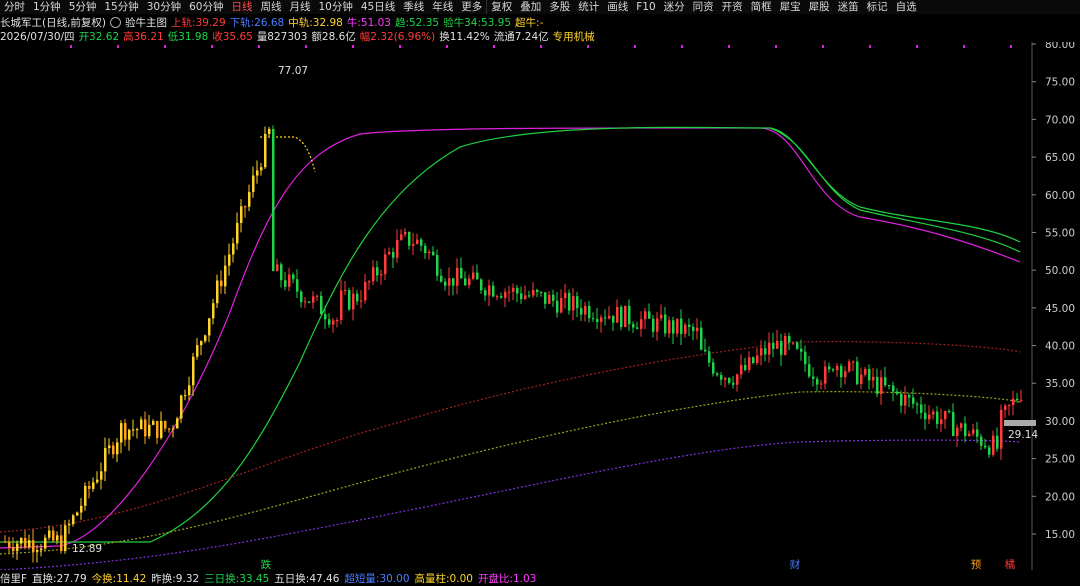 This screenshot has width=1080, height=586. What do you see at coordinates (761, 7) in the screenshot?
I see `tool-button-9: 简框` at bounding box center [761, 7].